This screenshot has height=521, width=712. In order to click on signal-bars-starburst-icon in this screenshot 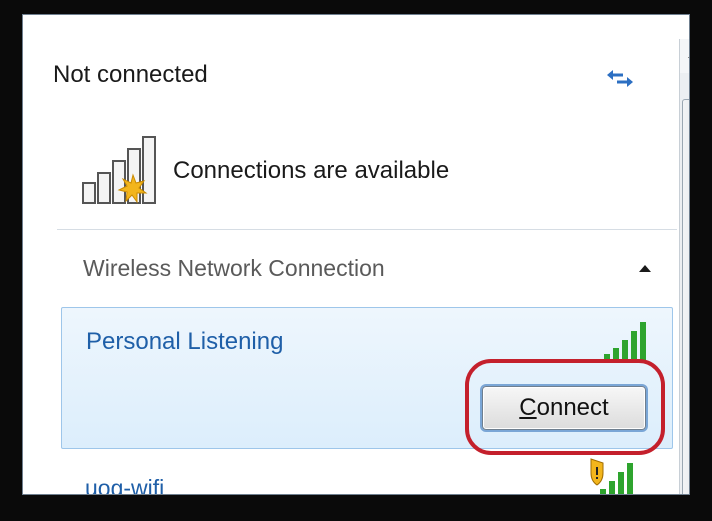, I will do `click(122, 171)`.